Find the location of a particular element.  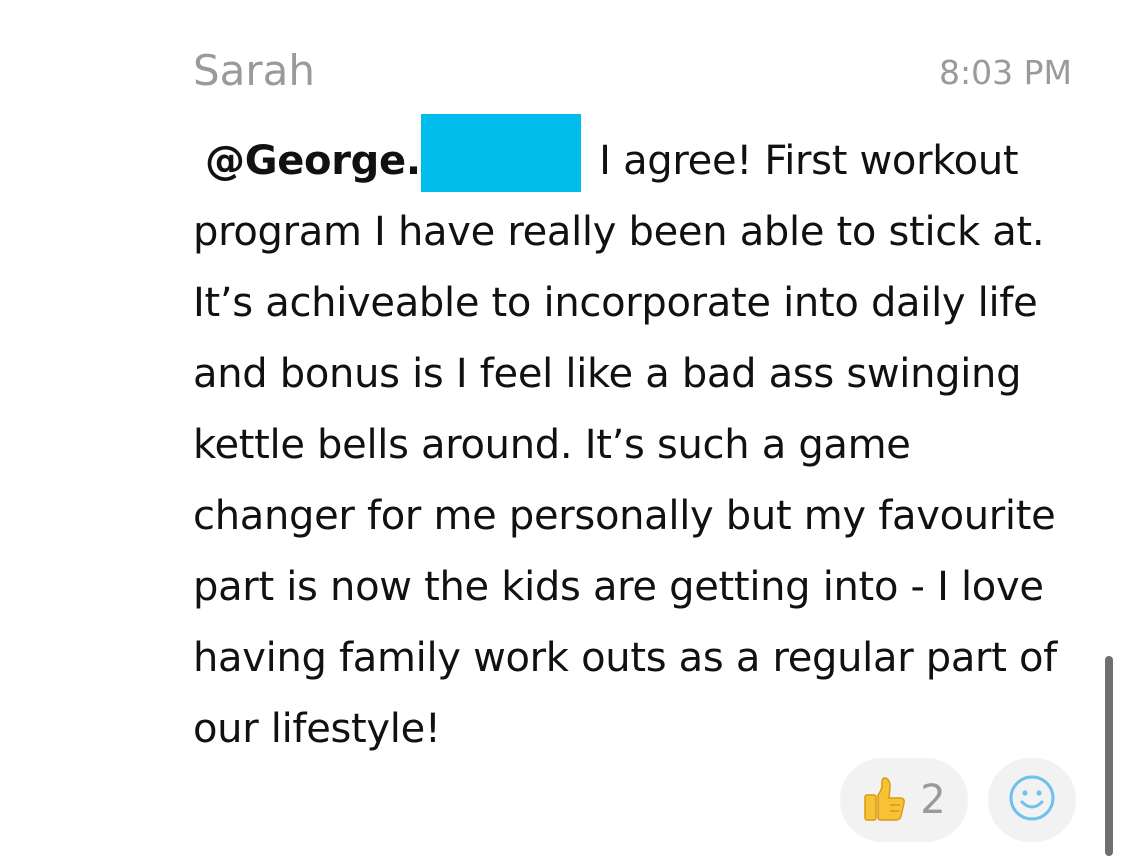

reaction-bar: 2 is located at coordinates (958, 800).